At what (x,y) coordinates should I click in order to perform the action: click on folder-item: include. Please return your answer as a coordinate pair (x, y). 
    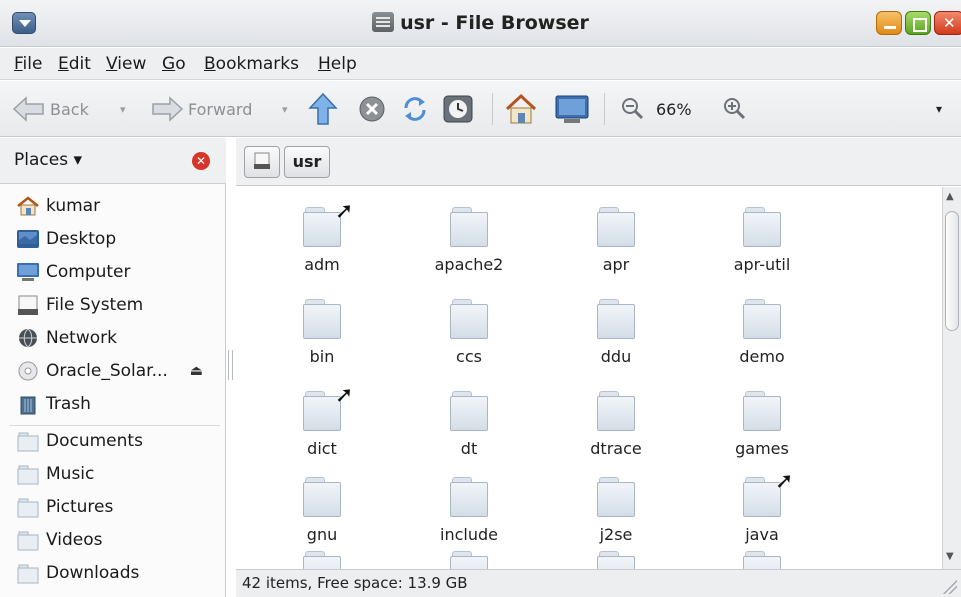
    Looking at the image, I should click on (469, 510).